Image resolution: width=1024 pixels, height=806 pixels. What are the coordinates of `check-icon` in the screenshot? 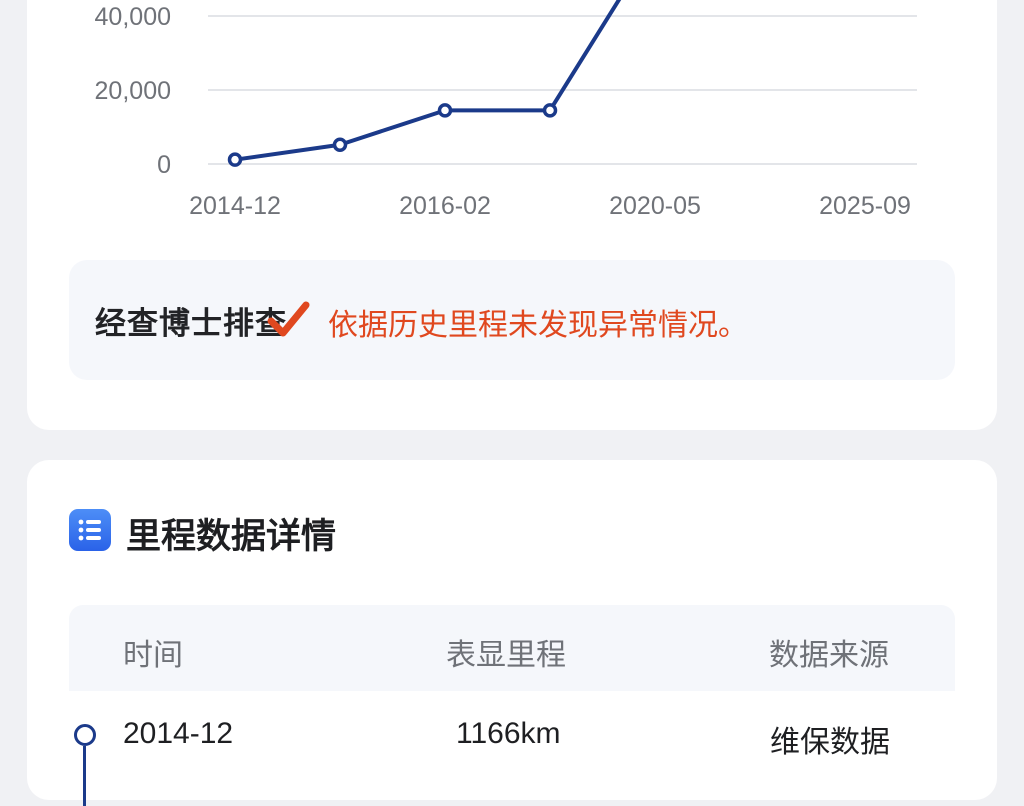 It's located at (288, 319).